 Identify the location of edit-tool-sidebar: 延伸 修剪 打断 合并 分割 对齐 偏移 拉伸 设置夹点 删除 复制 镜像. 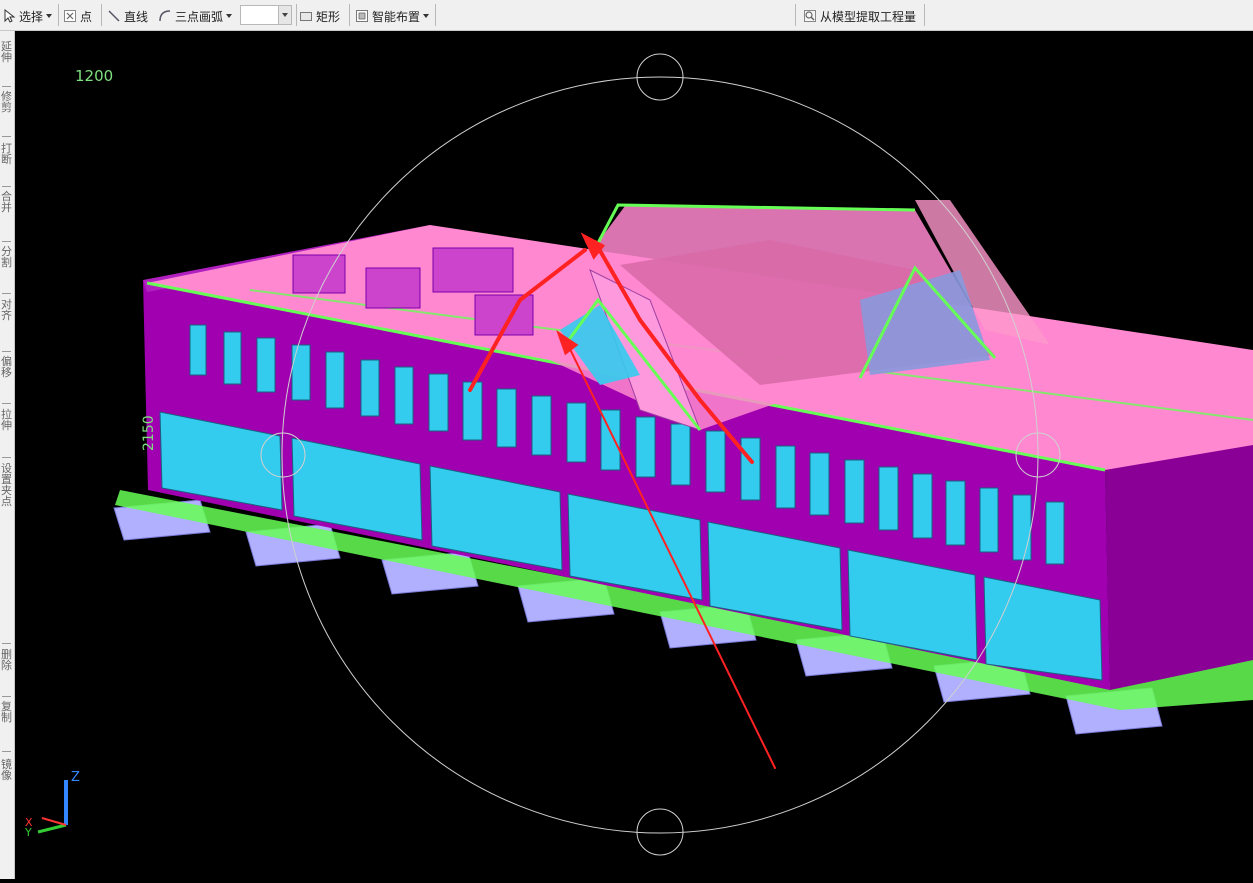
(7, 455).